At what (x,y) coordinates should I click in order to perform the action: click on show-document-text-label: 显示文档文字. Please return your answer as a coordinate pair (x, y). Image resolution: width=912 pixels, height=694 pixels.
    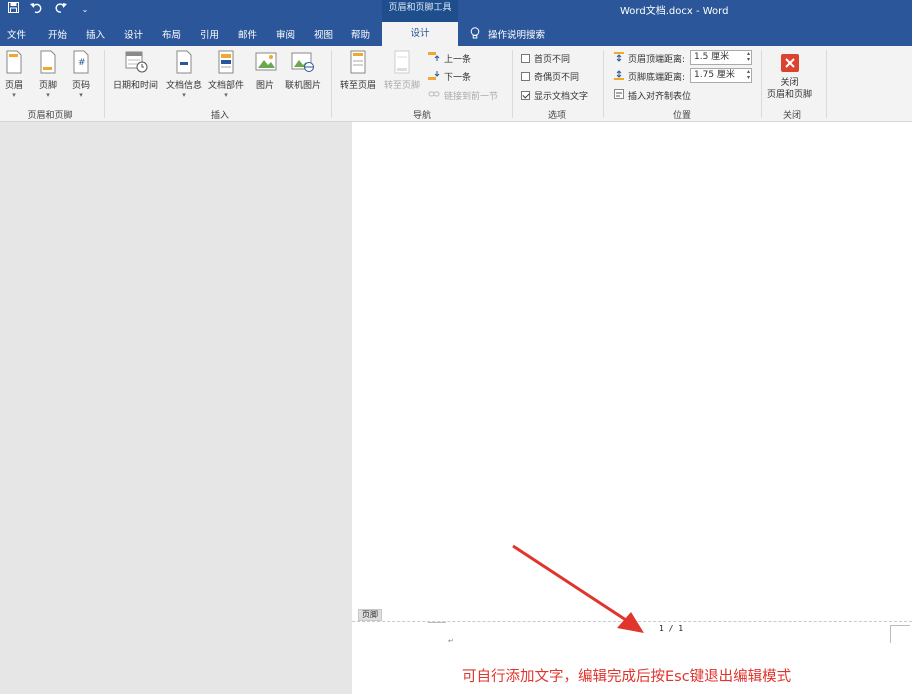
    Looking at the image, I should click on (561, 97).